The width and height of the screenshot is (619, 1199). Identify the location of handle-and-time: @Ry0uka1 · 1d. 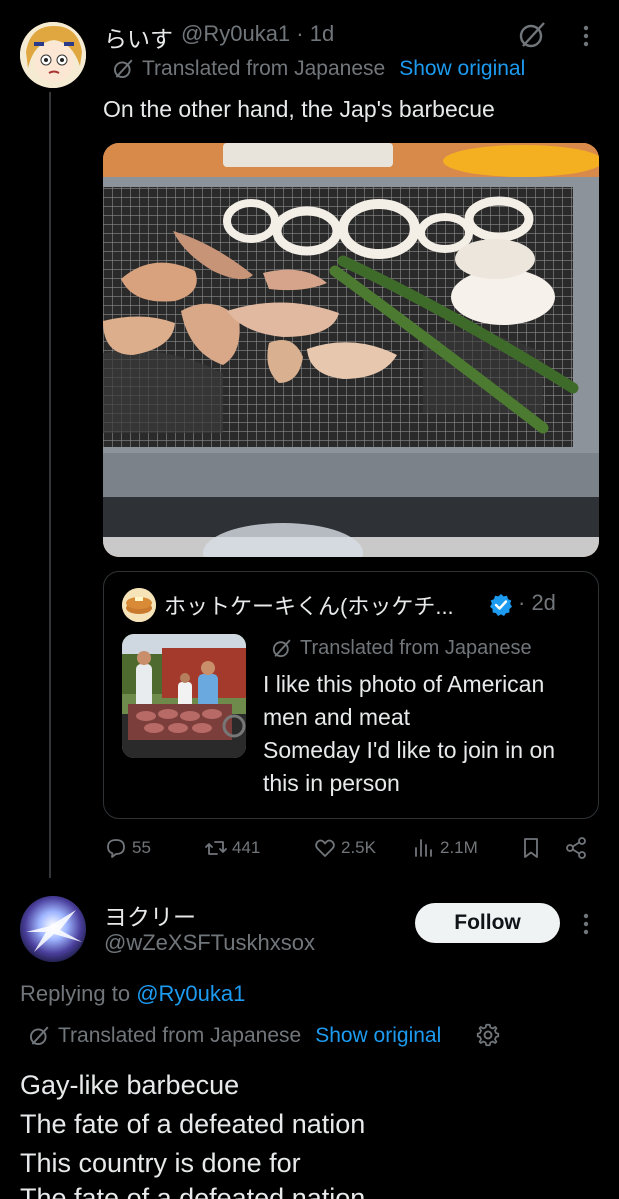
(257, 34).